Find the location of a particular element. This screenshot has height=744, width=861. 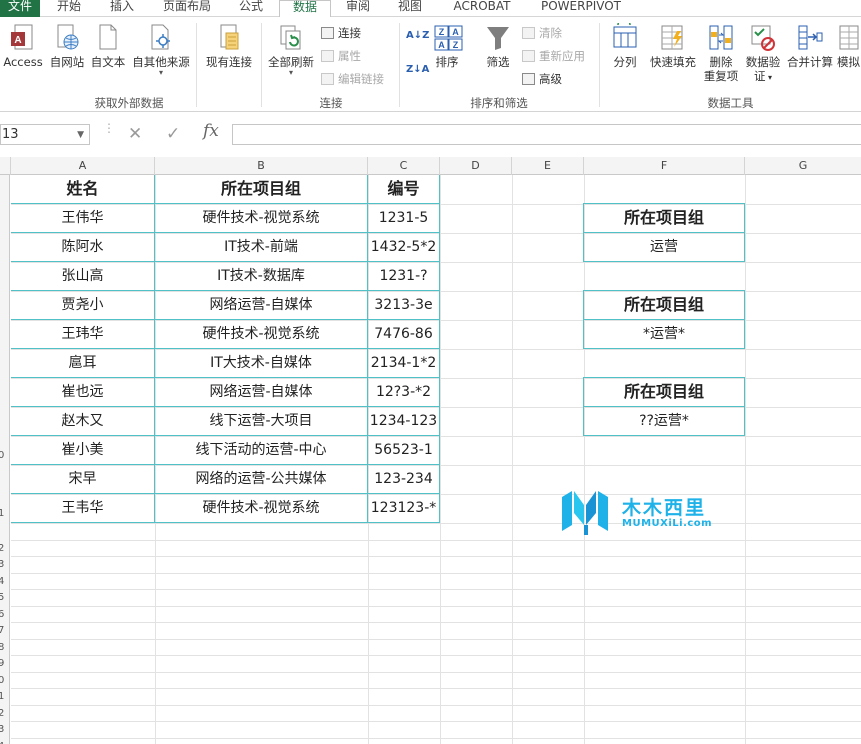

table-cell: 1432-5*2 is located at coordinates (403, 247).